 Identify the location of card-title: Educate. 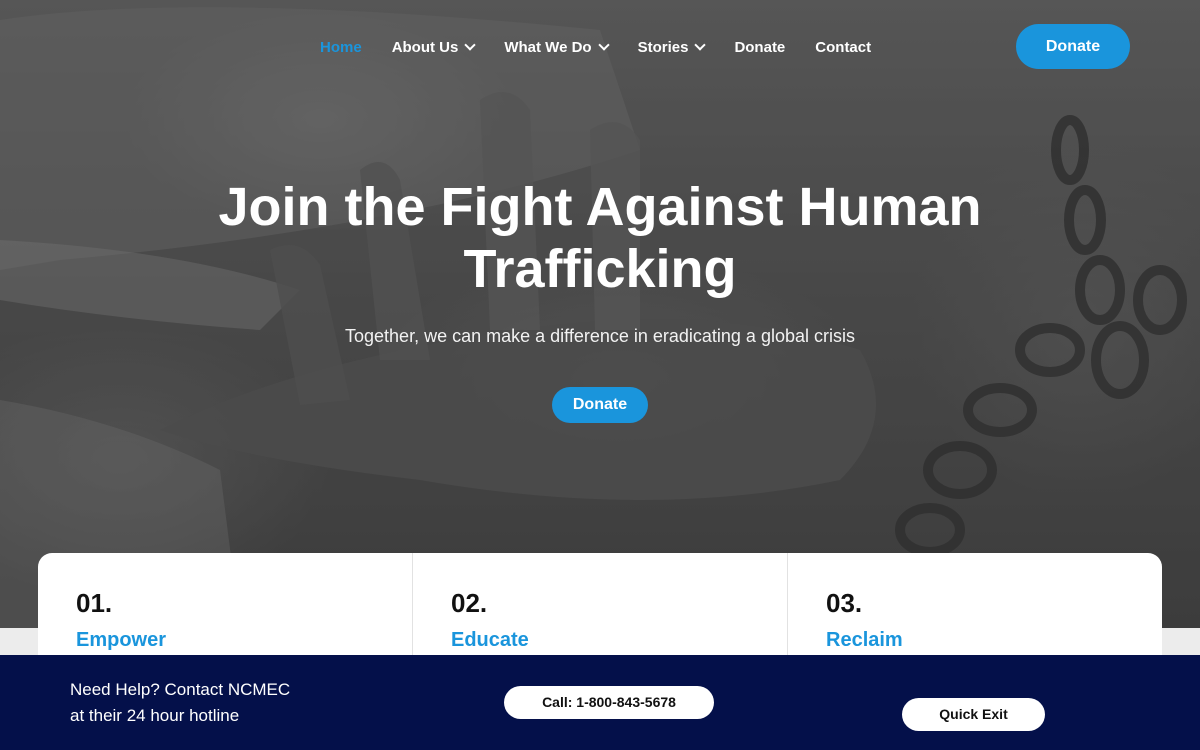
(600, 640).